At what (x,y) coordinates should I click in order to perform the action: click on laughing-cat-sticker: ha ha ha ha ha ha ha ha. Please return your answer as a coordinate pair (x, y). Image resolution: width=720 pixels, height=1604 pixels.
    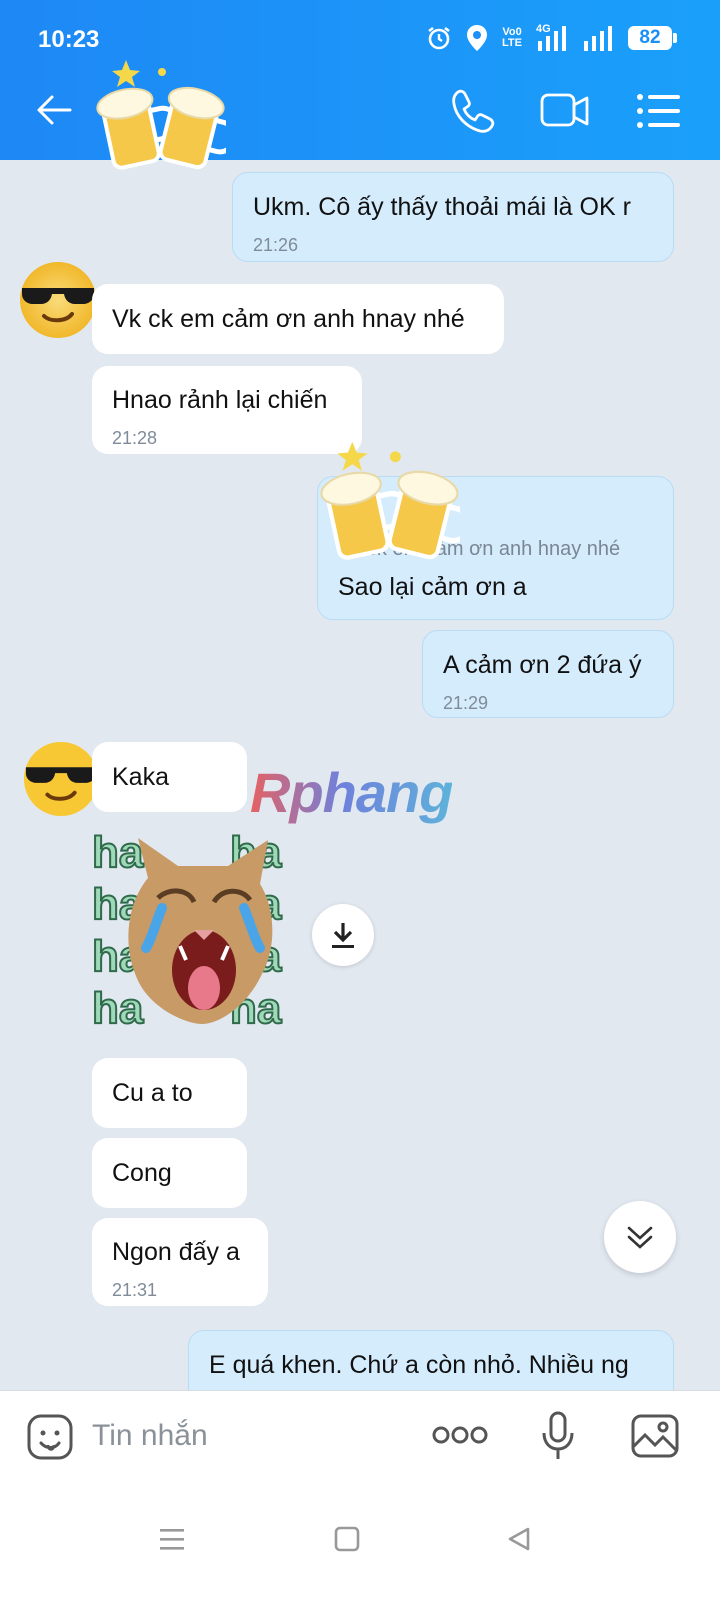
    Looking at the image, I should click on (197, 930).